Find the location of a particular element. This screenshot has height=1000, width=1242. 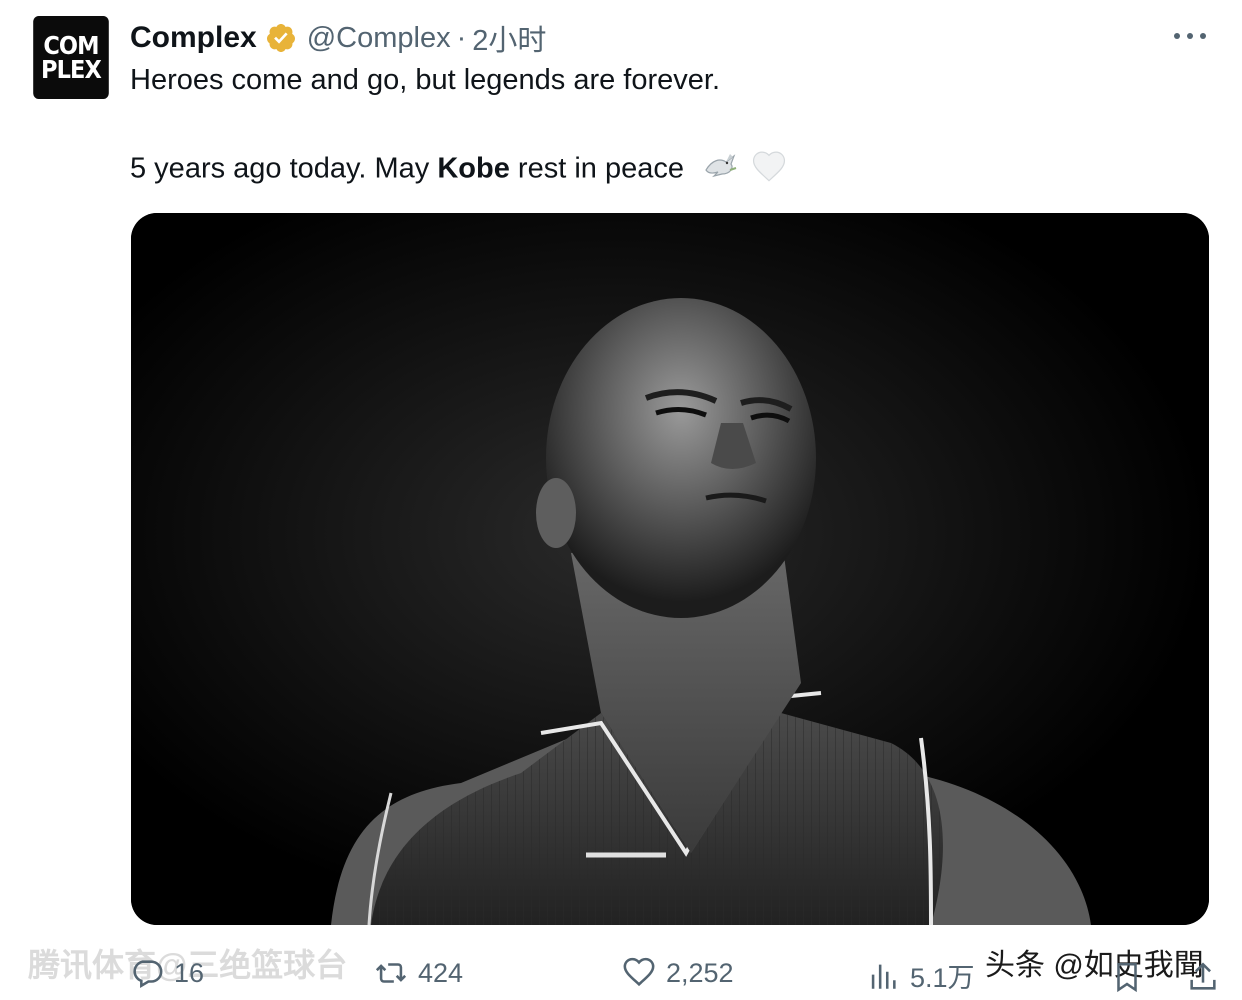

reply-icon is located at coordinates (148, 974).